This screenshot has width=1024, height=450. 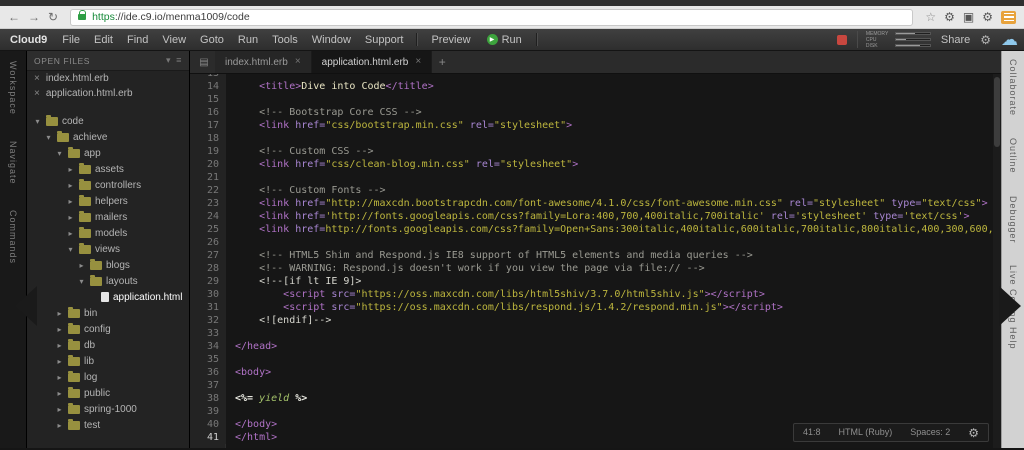 I want to click on status-gear-icon: ⚙, so click(x=973, y=433).